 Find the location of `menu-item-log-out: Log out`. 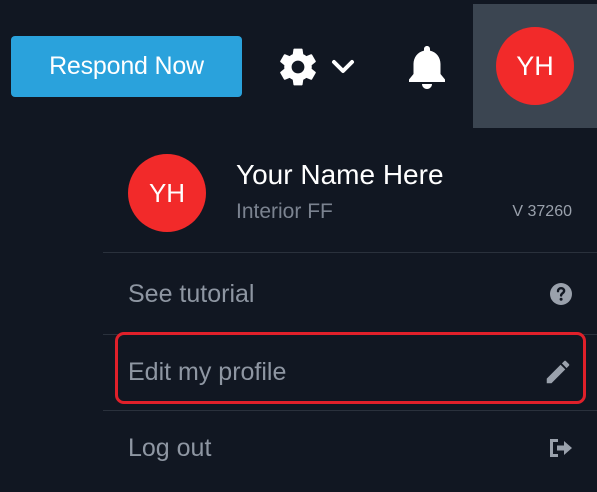

menu-item-log-out: Log out is located at coordinates (350, 448).